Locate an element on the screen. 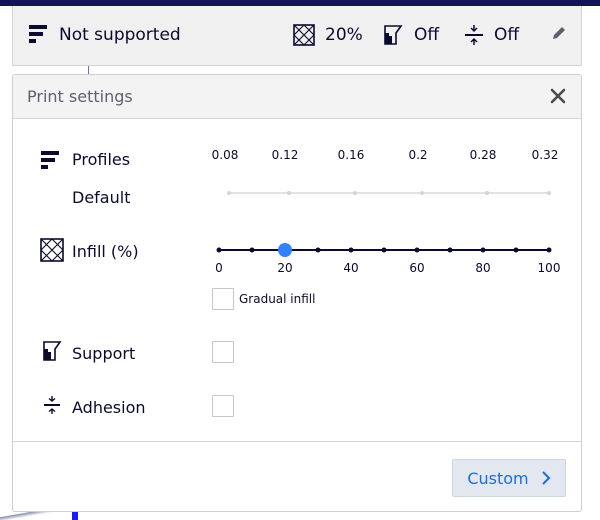  layer-height-tick-label: 0.12 is located at coordinates (285, 155).